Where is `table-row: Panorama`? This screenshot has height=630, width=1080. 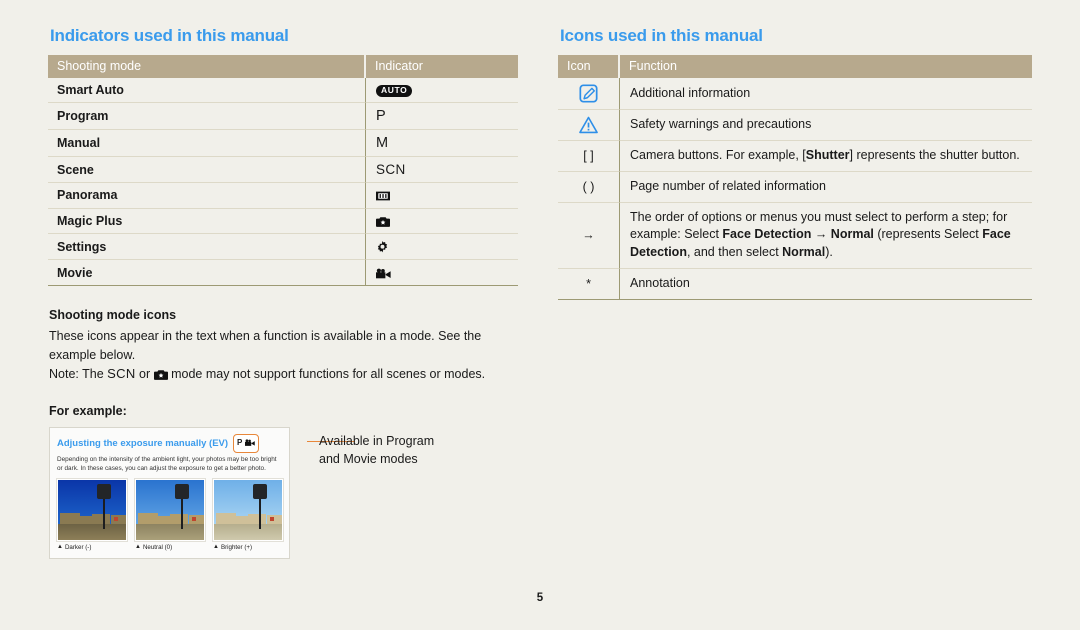 table-row: Panorama is located at coordinates (283, 196).